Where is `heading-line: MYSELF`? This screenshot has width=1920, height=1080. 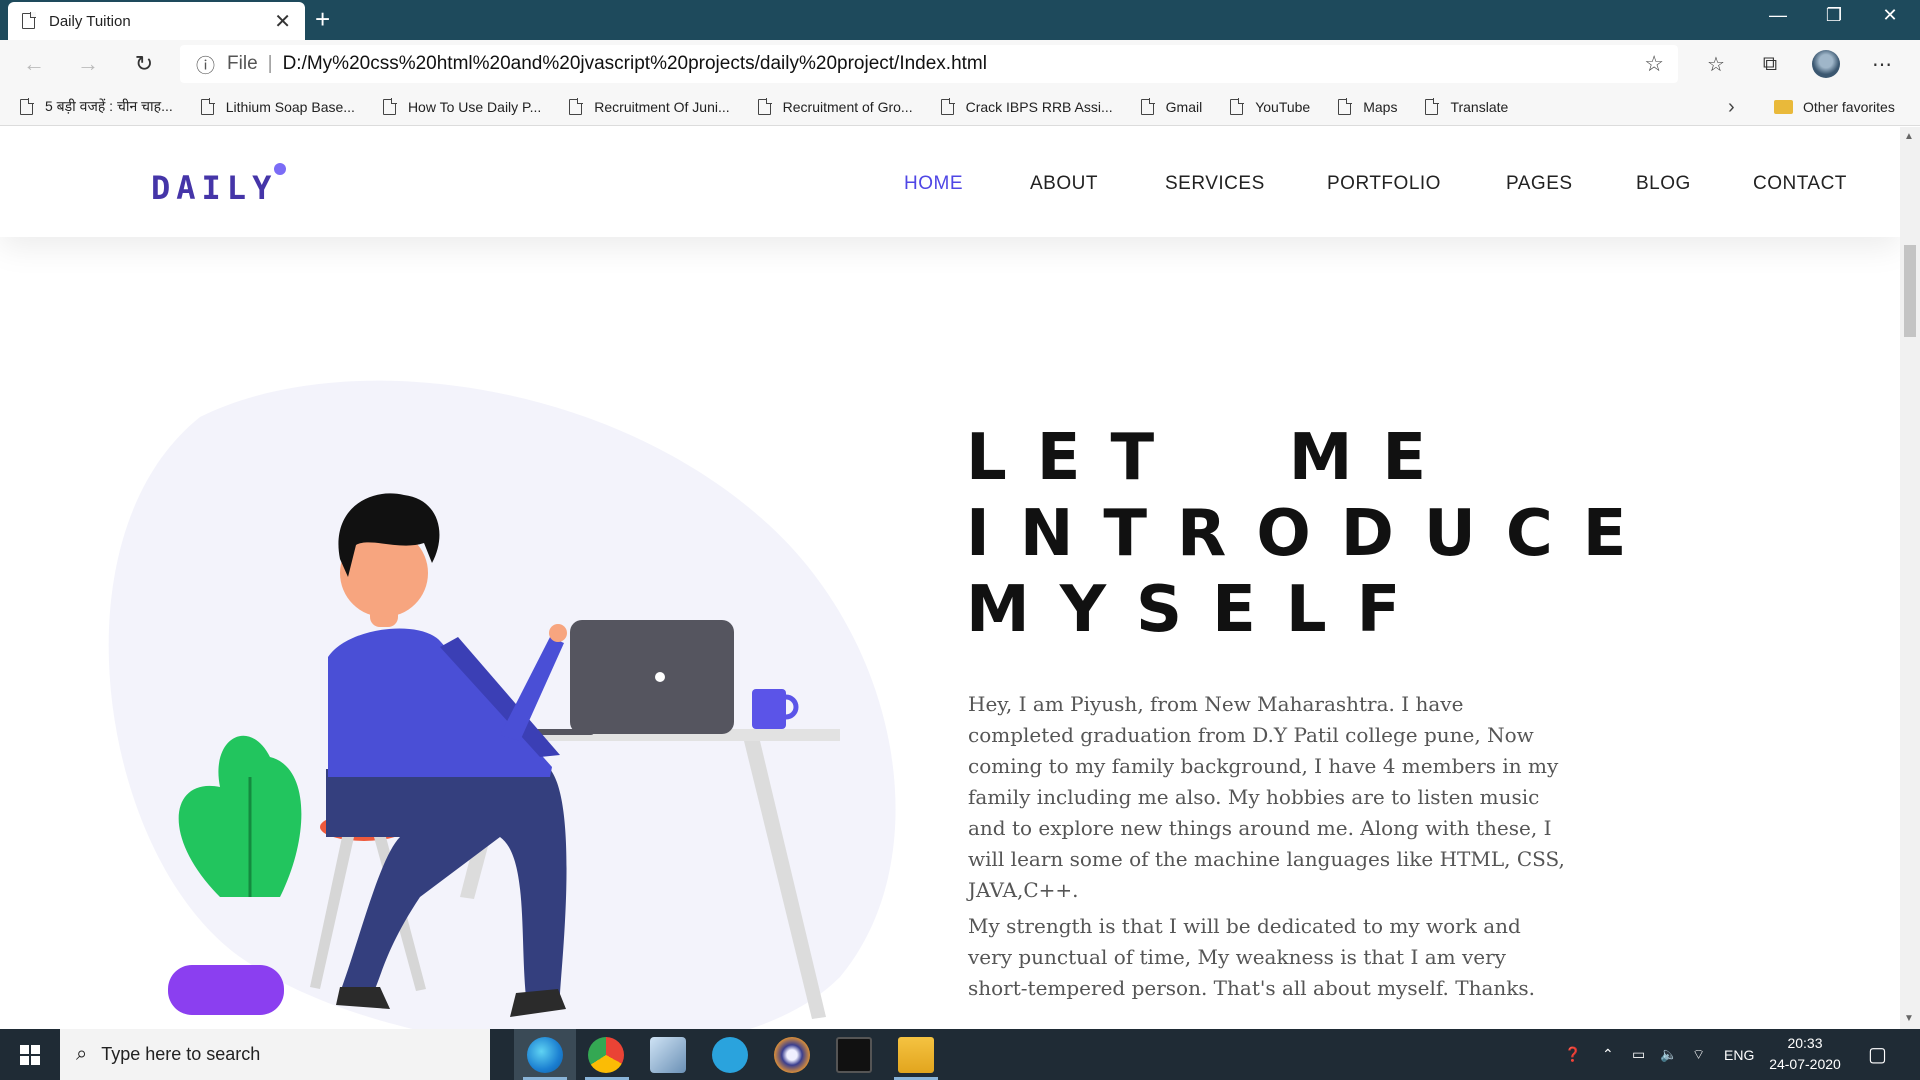 heading-line: MYSELF is located at coordinates (1198, 610).